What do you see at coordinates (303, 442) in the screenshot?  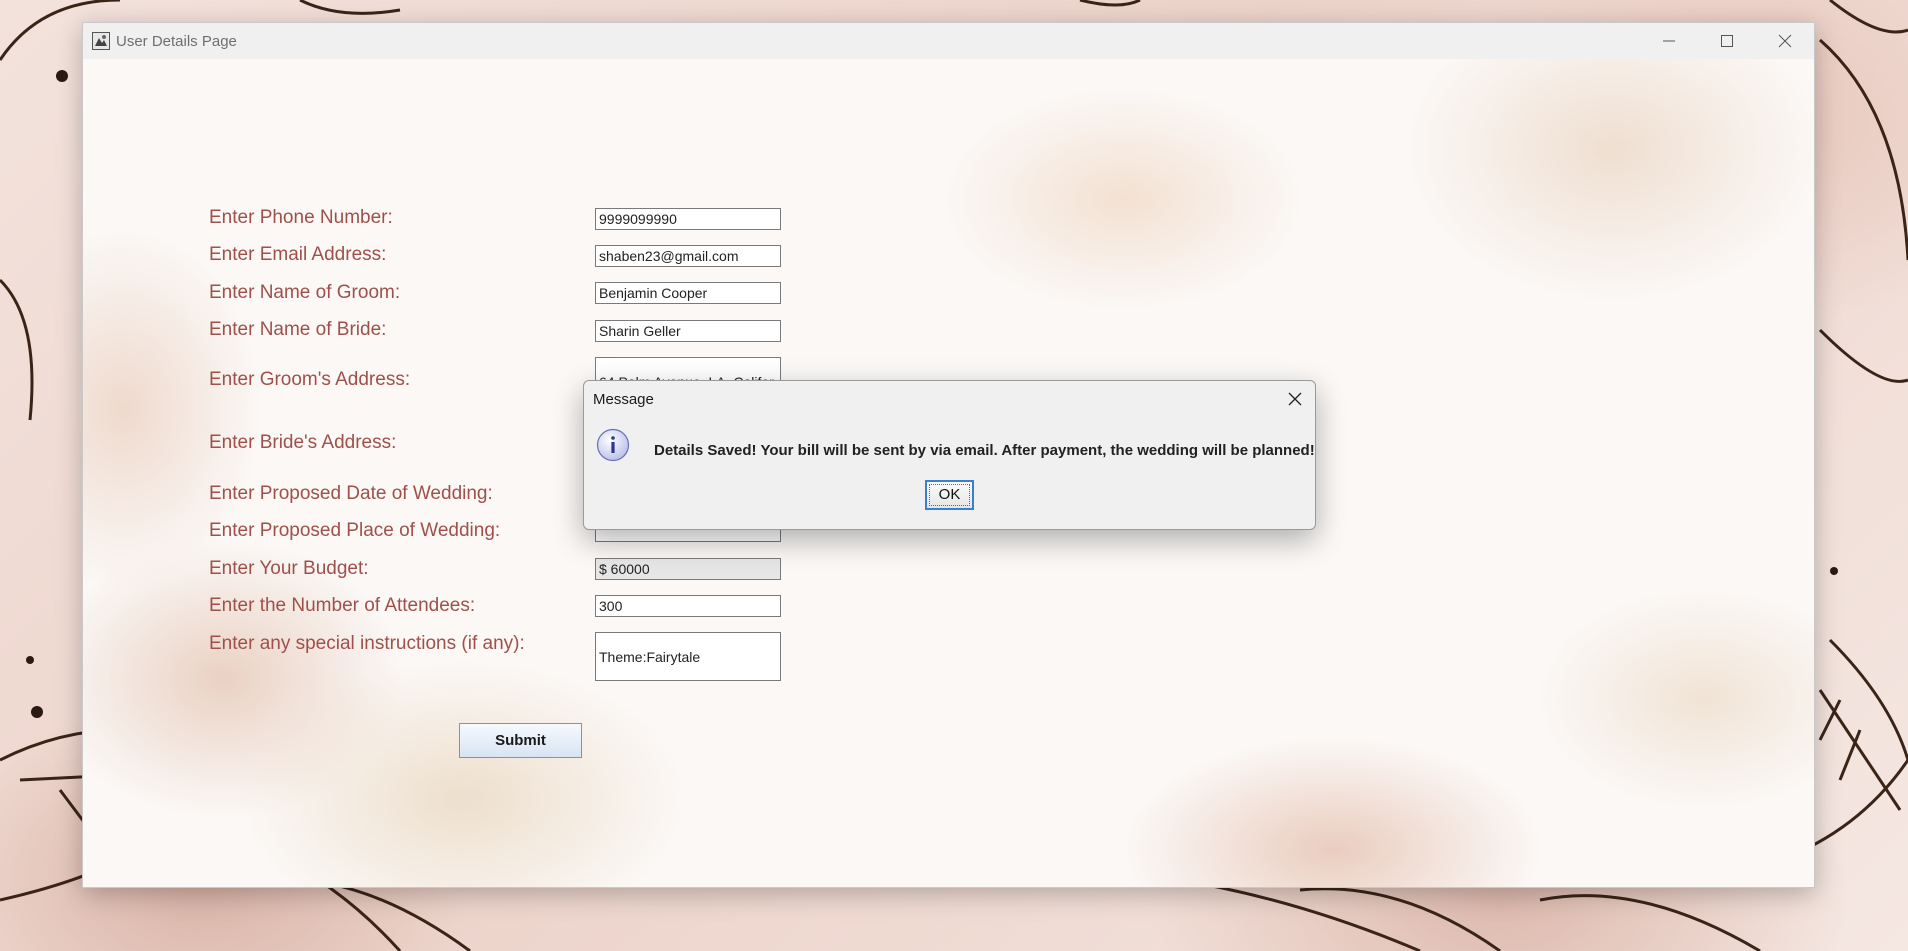 I see `bride-address-label: Enter Bride's Address:` at bounding box center [303, 442].